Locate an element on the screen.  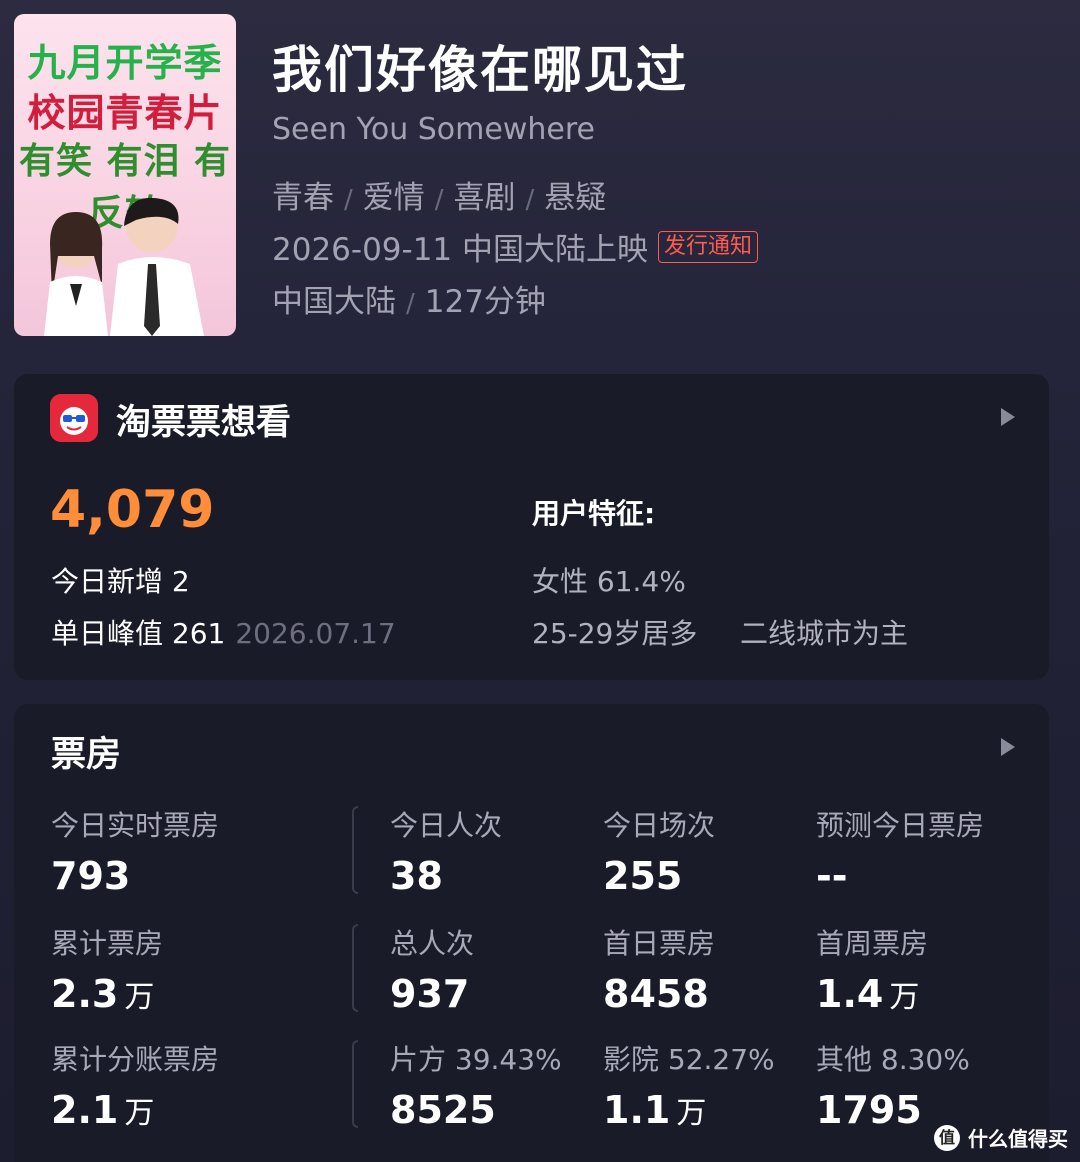
genre-tag: 喜剧 is located at coordinates (484, 198).